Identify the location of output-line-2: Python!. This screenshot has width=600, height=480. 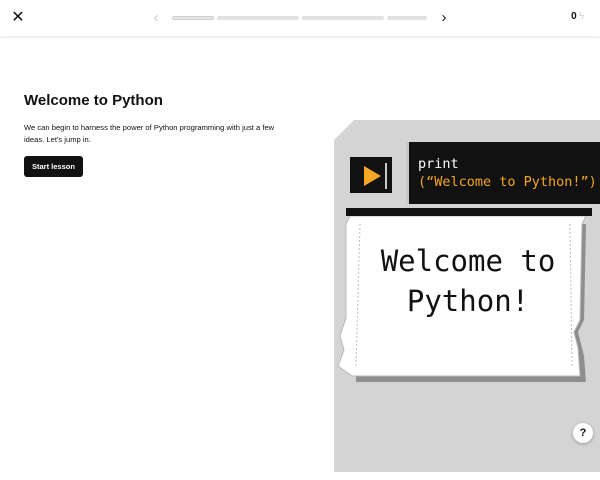
(468, 301).